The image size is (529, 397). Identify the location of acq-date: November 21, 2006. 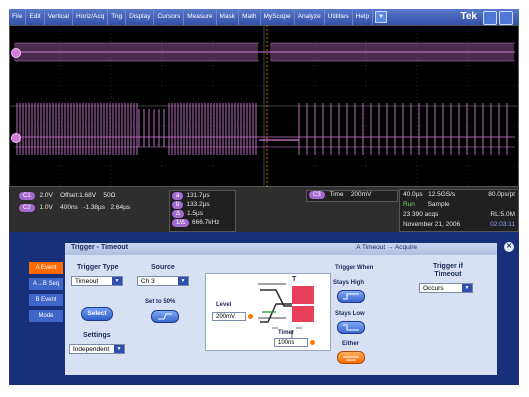
(432, 224).